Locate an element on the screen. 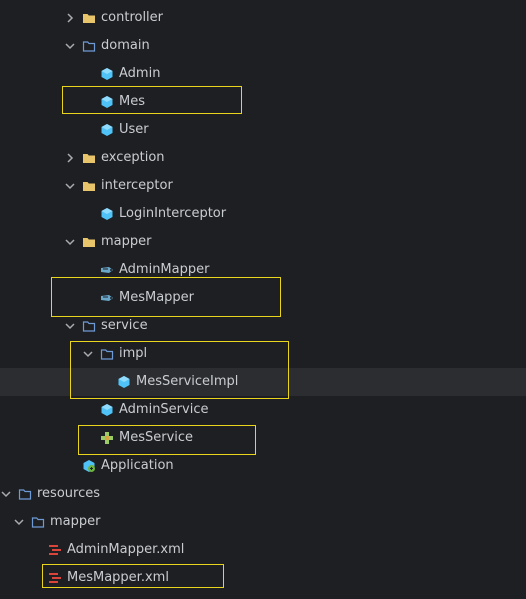 This screenshot has width=526, height=599. interface-icon is located at coordinates (107, 438).